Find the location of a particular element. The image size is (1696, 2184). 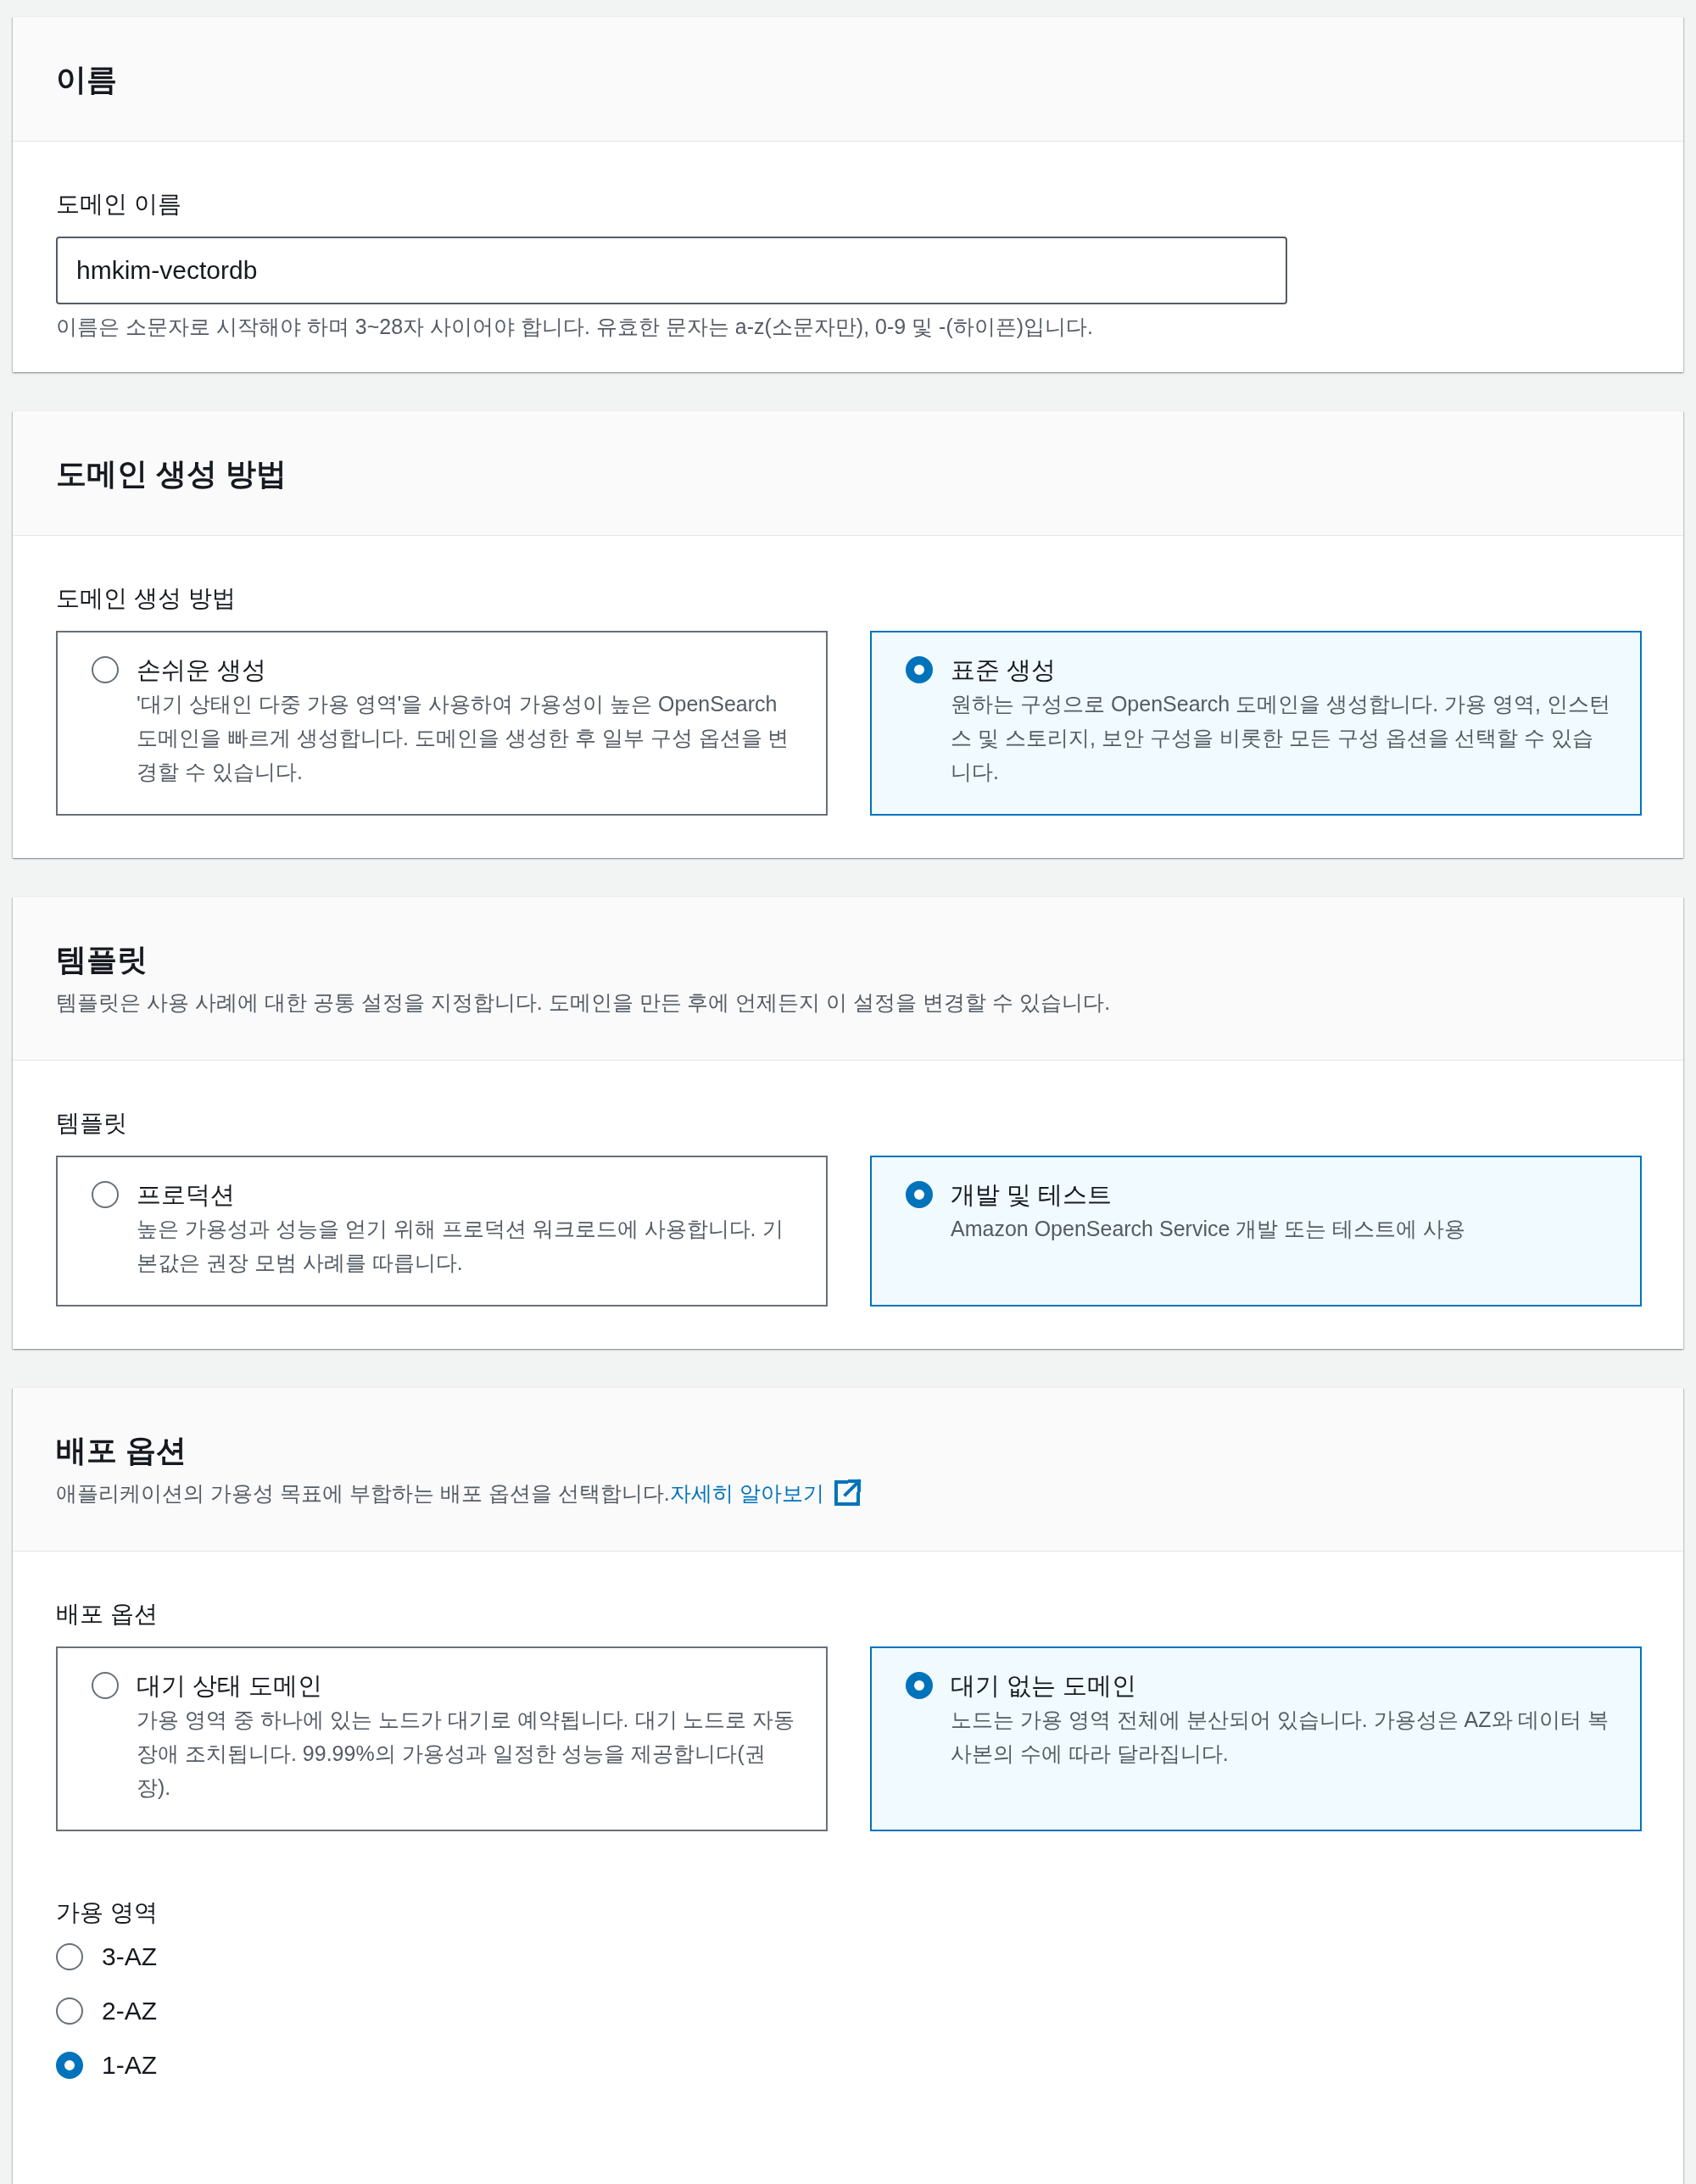

option-description: 노드는 가용 영역 전체에 분산되어 있습니다. 가용성은 AZ와 데이터 복사본의 수에 따라 달라집니다. is located at coordinates (1280, 1737).